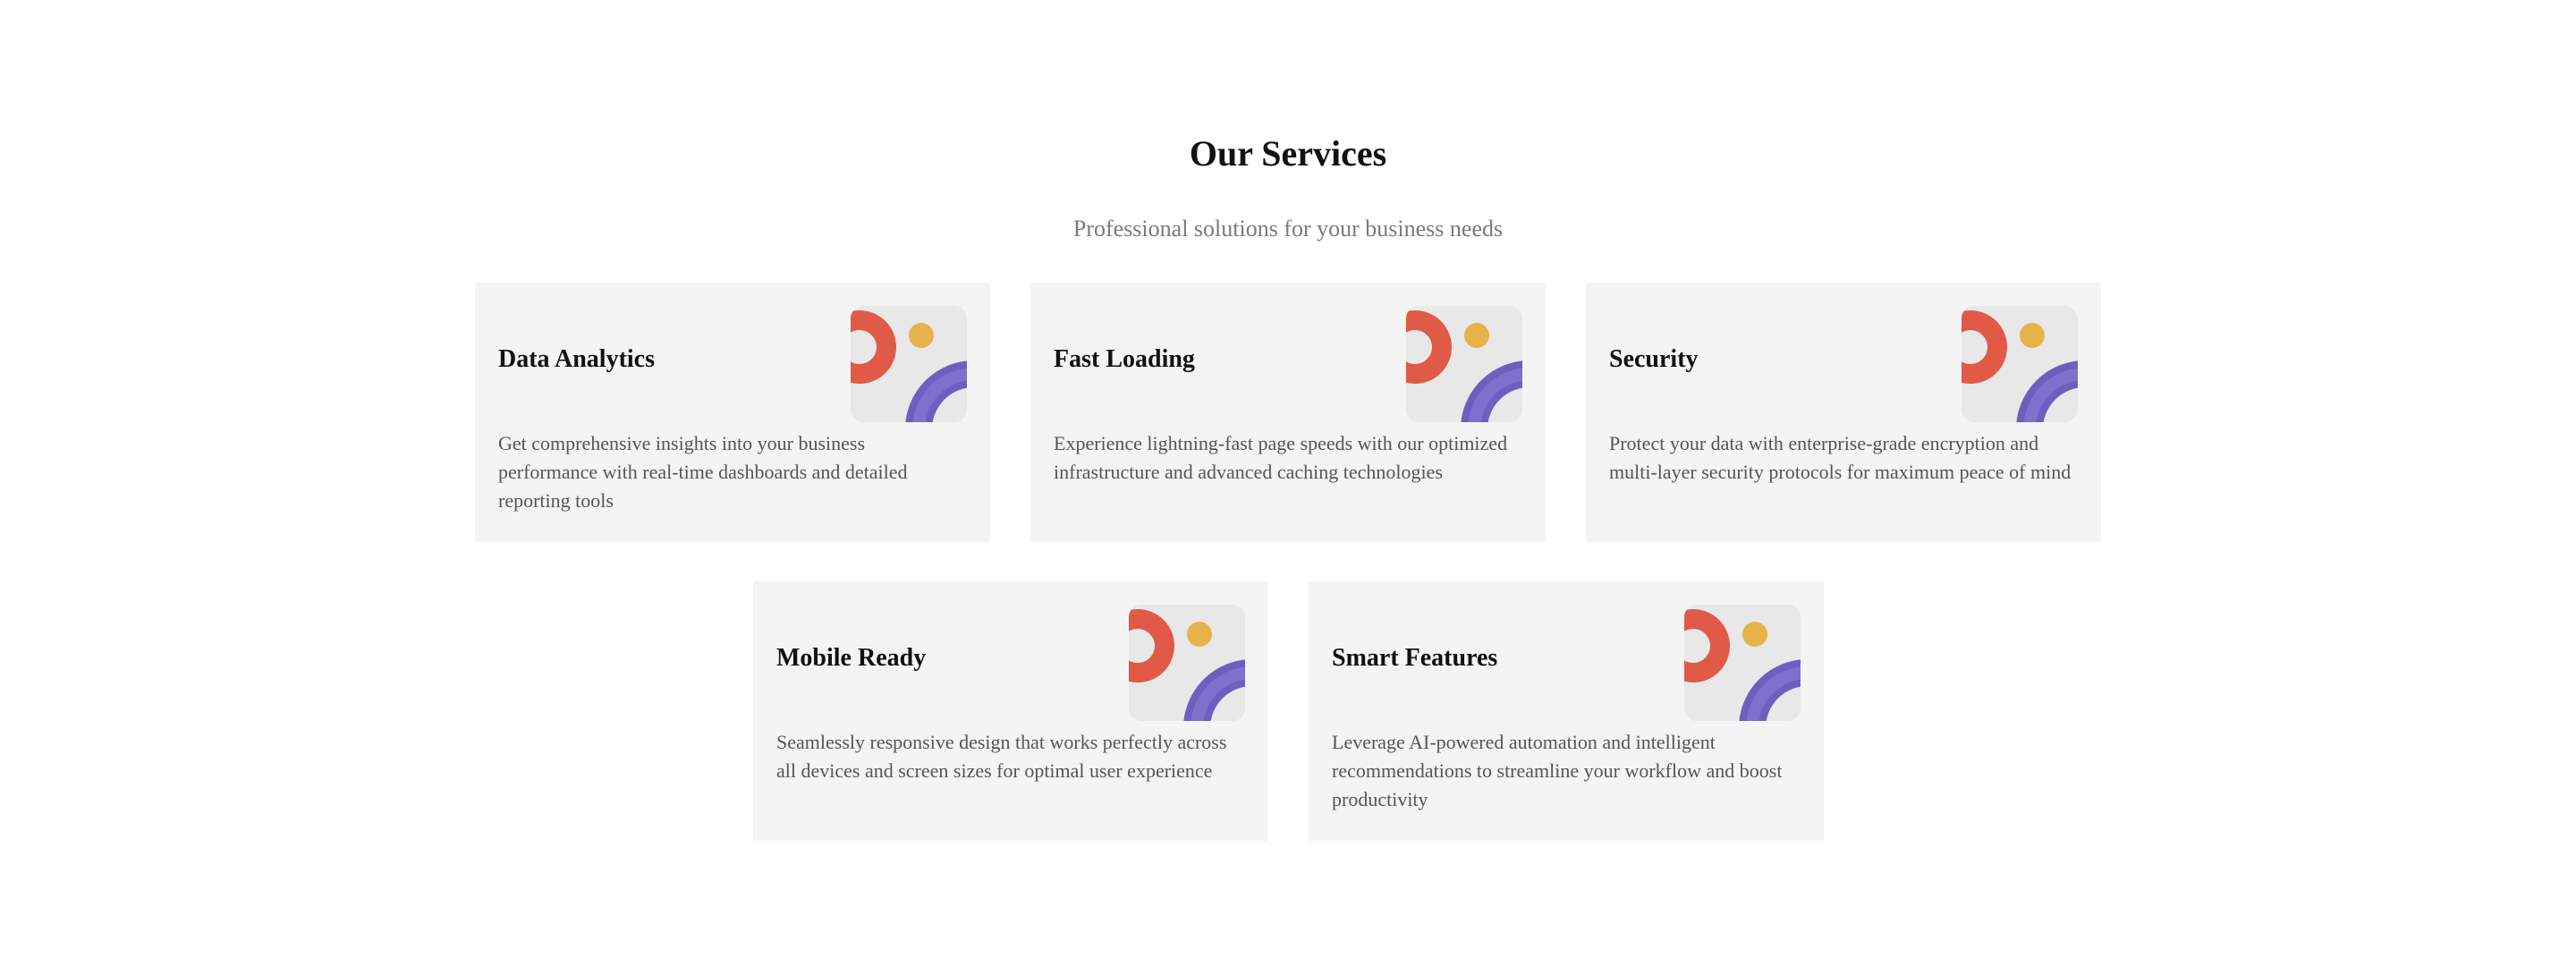 This screenshot has width=2576, height=975. What do you see at coordinates (1415, 658) in the screenshot?
I see `service-card-title: Smart Features` at bounding box center [1415, 658].